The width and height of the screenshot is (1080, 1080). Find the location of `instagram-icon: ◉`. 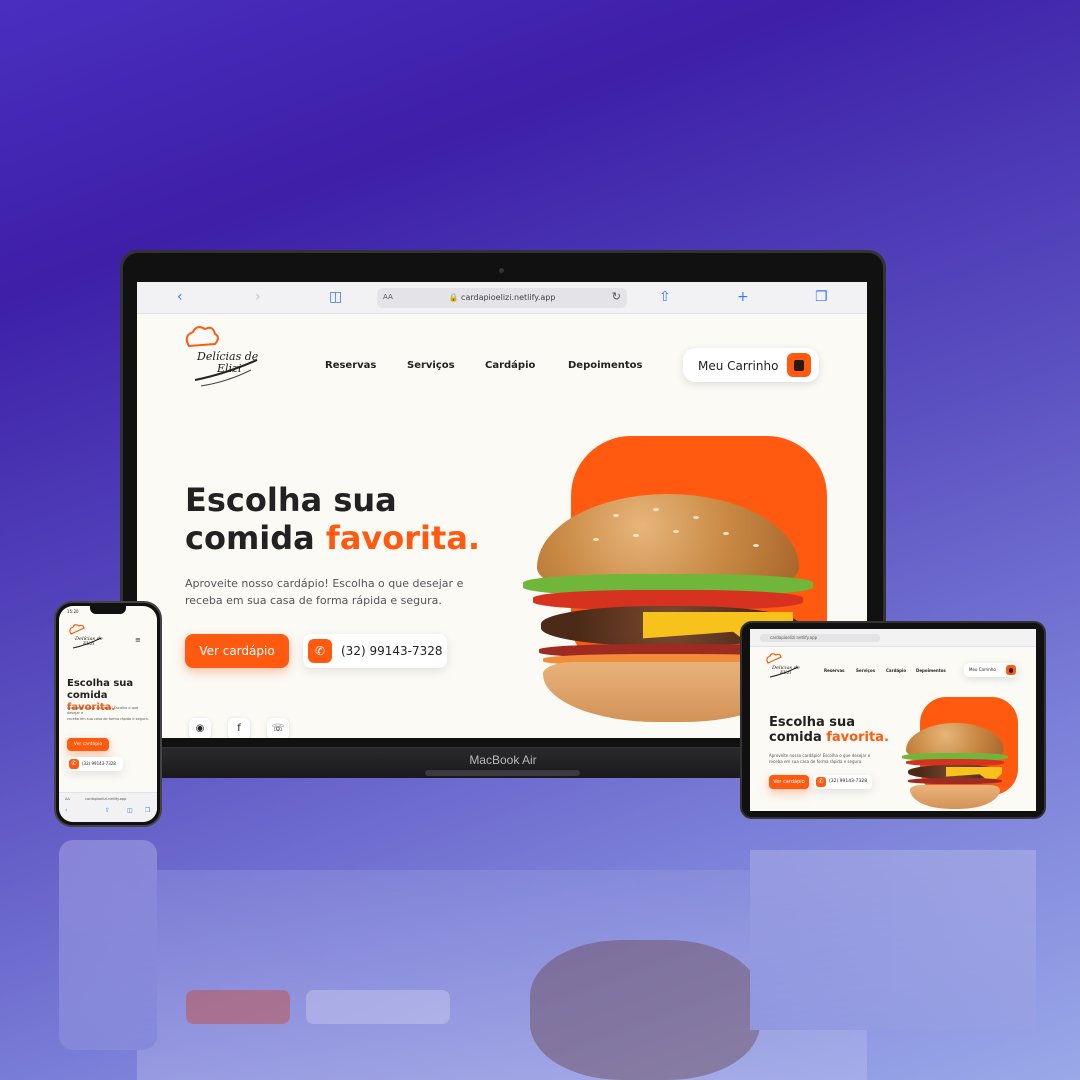

instagram-icon: ◉ is located at coordinates (200, 728).